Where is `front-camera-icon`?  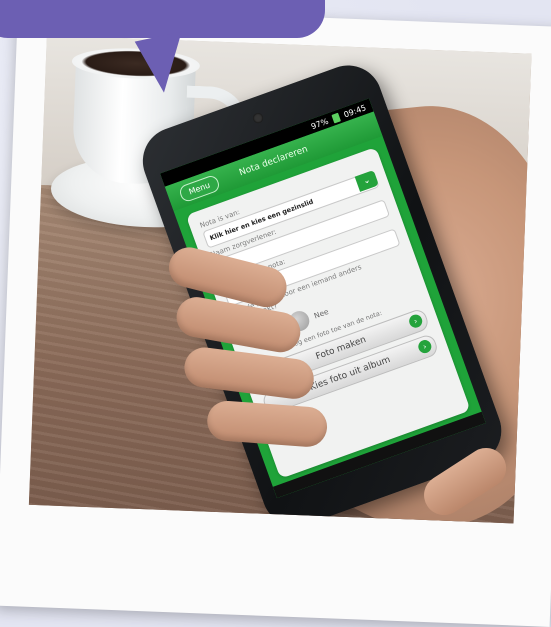
front-camera-icon is located at coordinates (258, 118).